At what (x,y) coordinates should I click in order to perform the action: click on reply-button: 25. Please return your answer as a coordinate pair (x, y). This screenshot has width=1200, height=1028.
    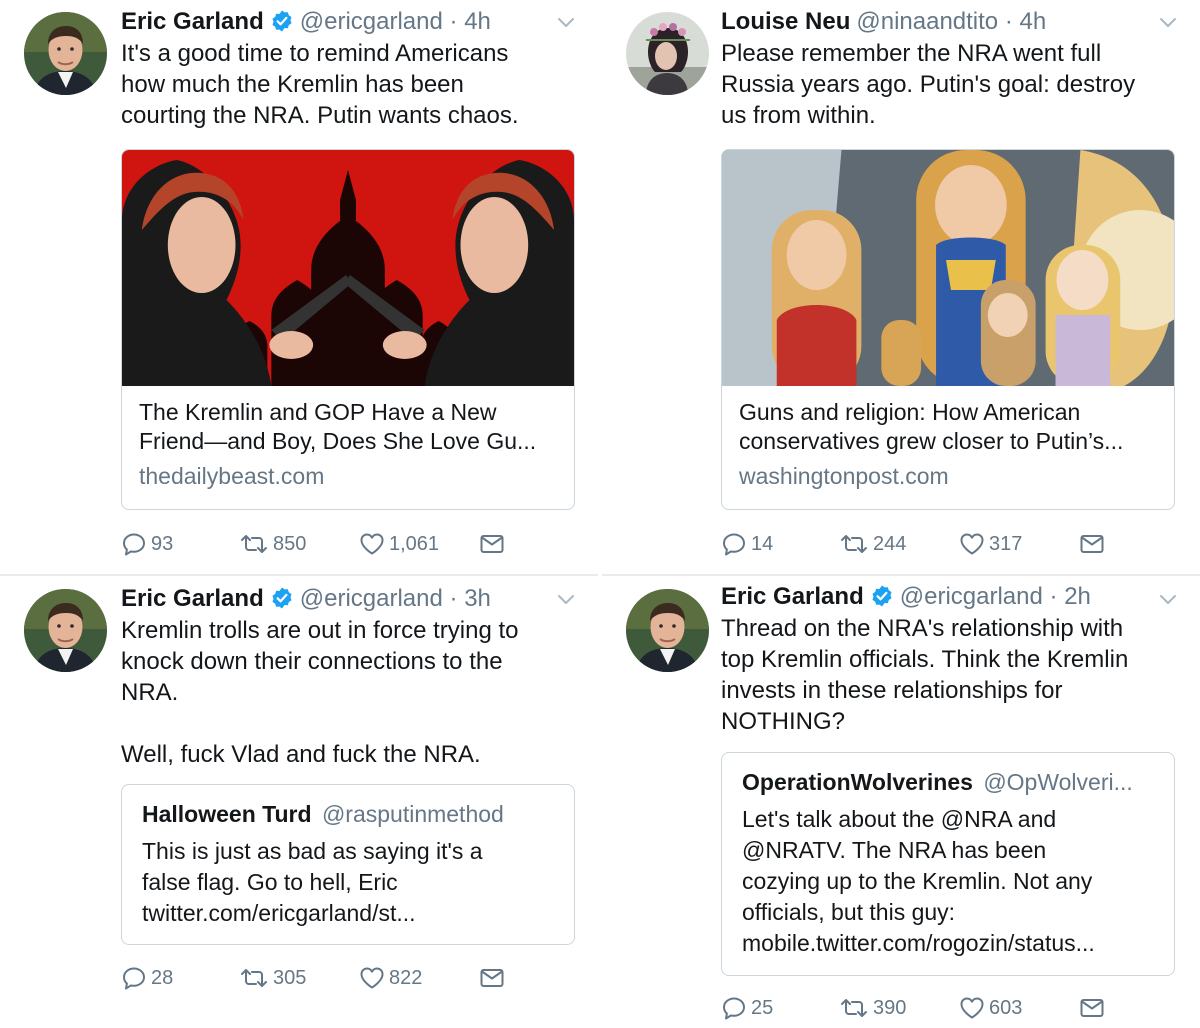
    Looking at the image, I should click on (747, 1008).